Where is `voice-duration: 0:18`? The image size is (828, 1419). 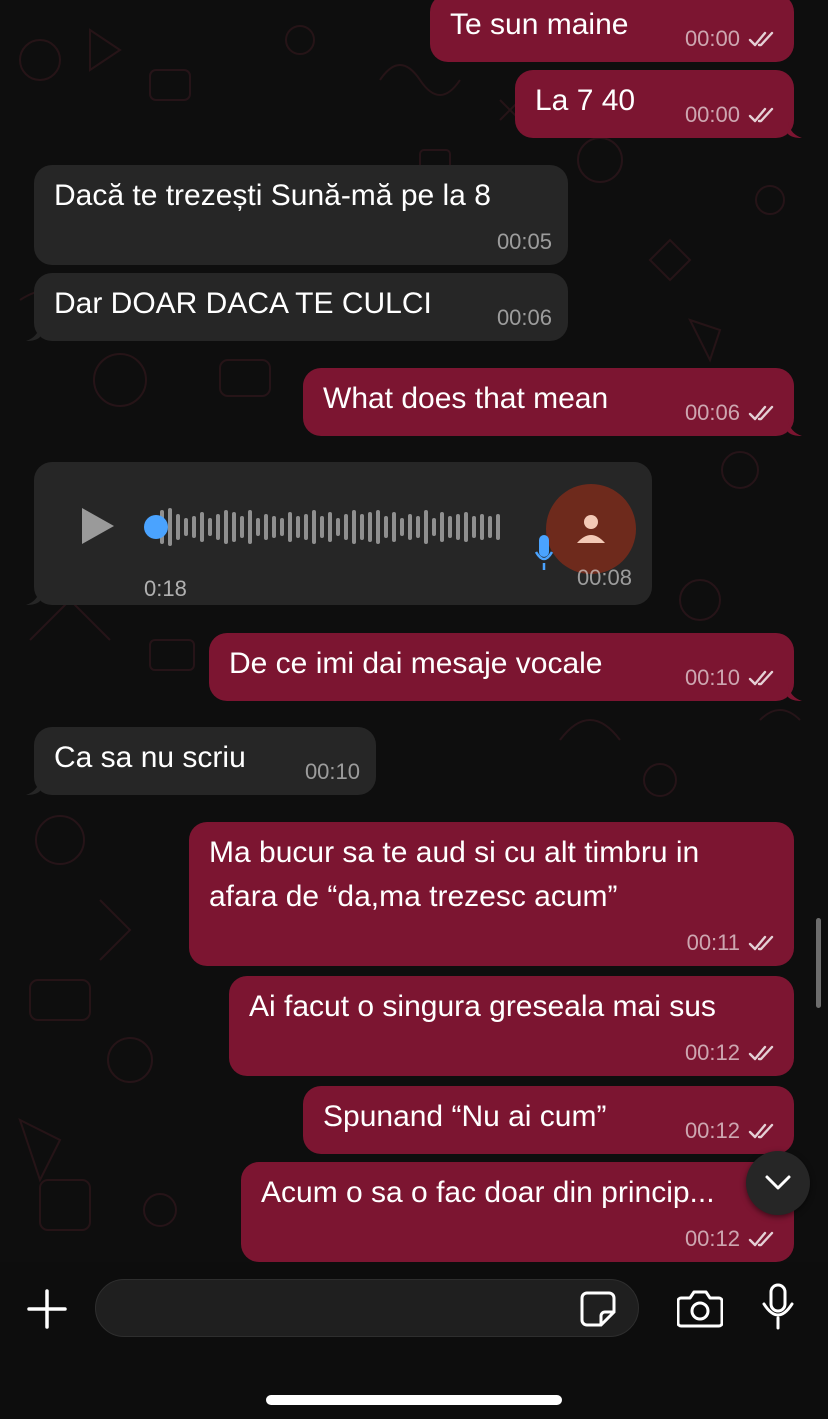
voice-duration: 0:18 is located at coordinates (165, 588).